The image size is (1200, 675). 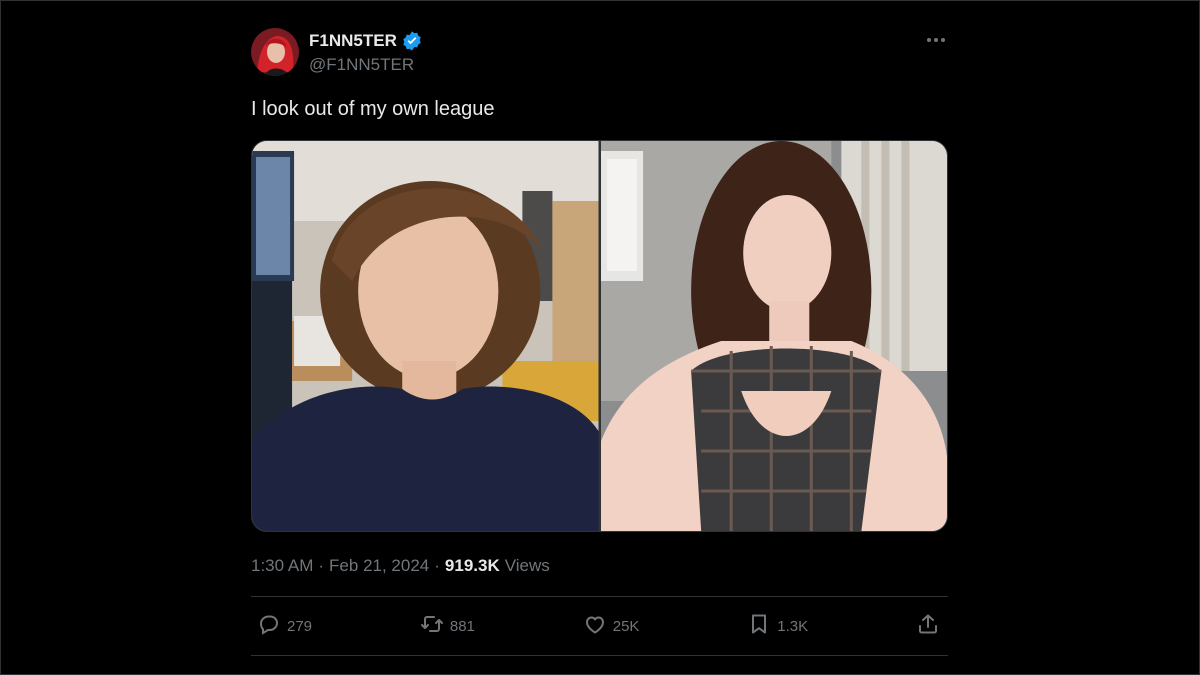 I want to click on share-button, so click(x=928, y=626).